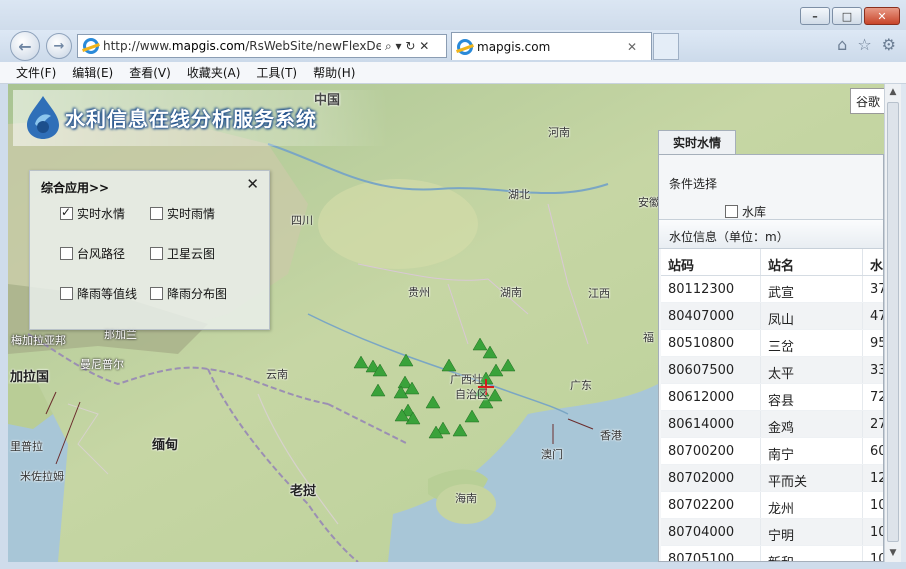 This screenshot has width=906, height=569. What do you see at coordinates (711, 262) in the screenshot?
I see `column-header-station-code: 站码` at bounding box center [711, 262].